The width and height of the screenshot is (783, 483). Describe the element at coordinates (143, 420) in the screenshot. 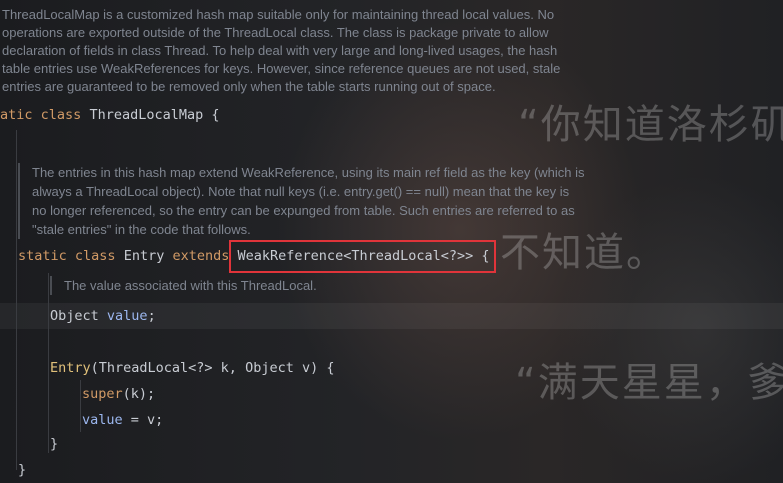

I see `assignment-rest: = v;` at that location.